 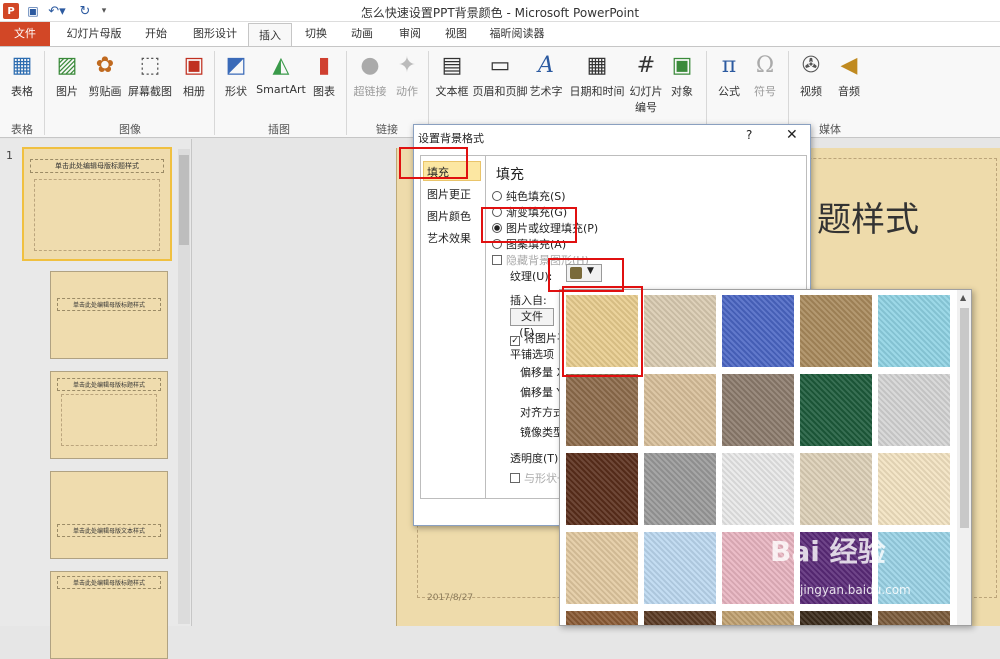 I want to click on nav-item-artistic-effects: 艺术效果, so click(x=449, y=238).